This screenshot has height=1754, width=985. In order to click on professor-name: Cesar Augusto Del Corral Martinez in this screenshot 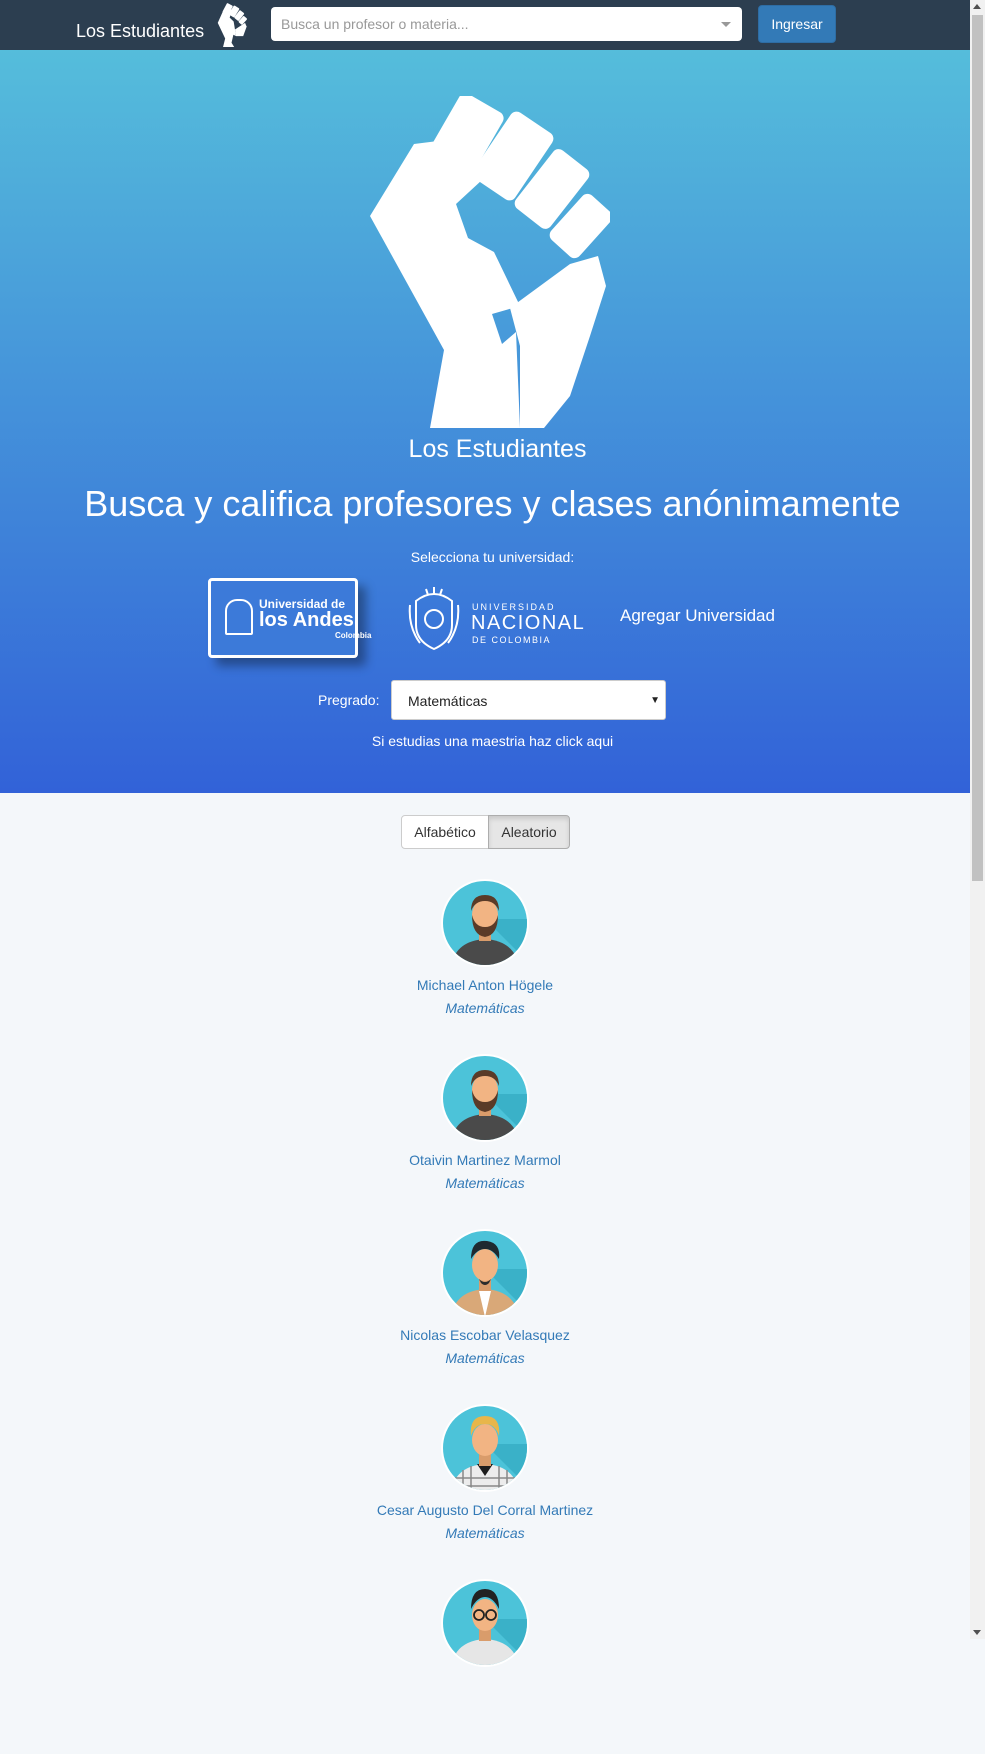, I will do `click(485, 1510)`.